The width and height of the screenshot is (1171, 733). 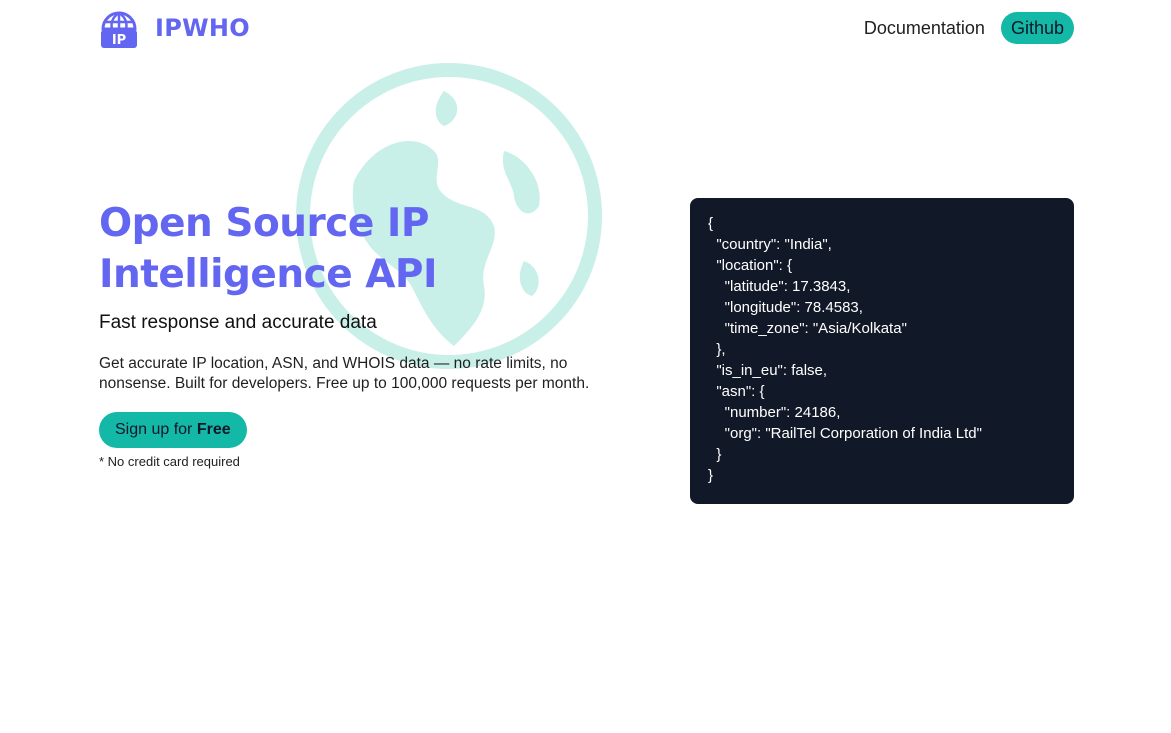 What do you see at coordinates (1037, 28) in the screenshot?
I see `github-button: Github` at bounding box center [1037, 28].